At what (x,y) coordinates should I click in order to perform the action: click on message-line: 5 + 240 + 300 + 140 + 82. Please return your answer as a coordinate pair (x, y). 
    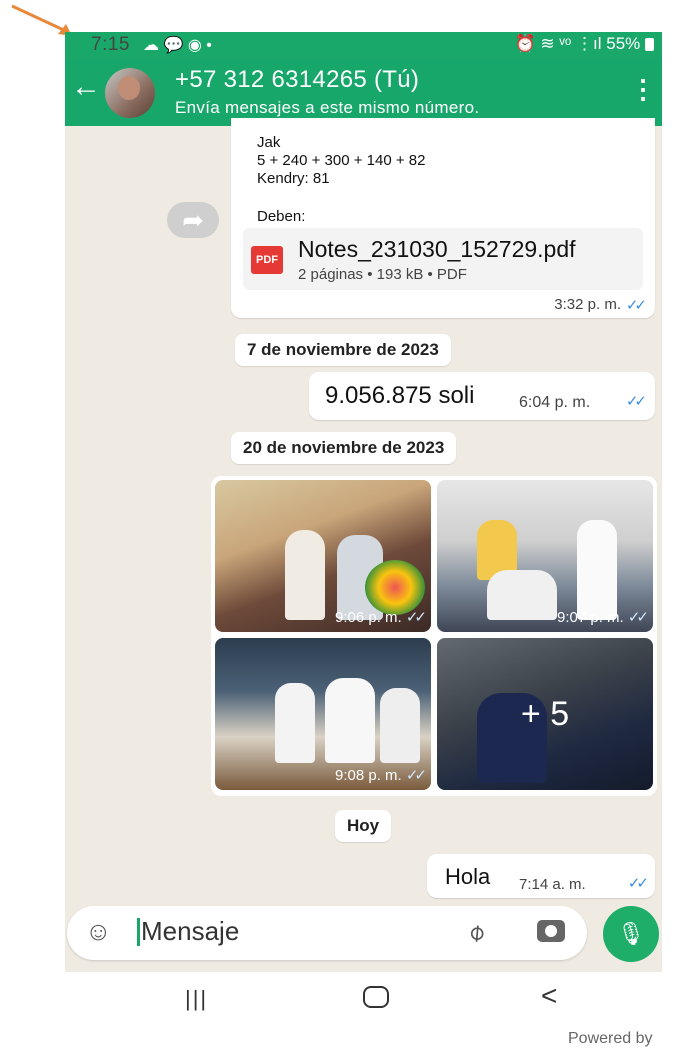
    Looking at the image, I should click on (341, 160).